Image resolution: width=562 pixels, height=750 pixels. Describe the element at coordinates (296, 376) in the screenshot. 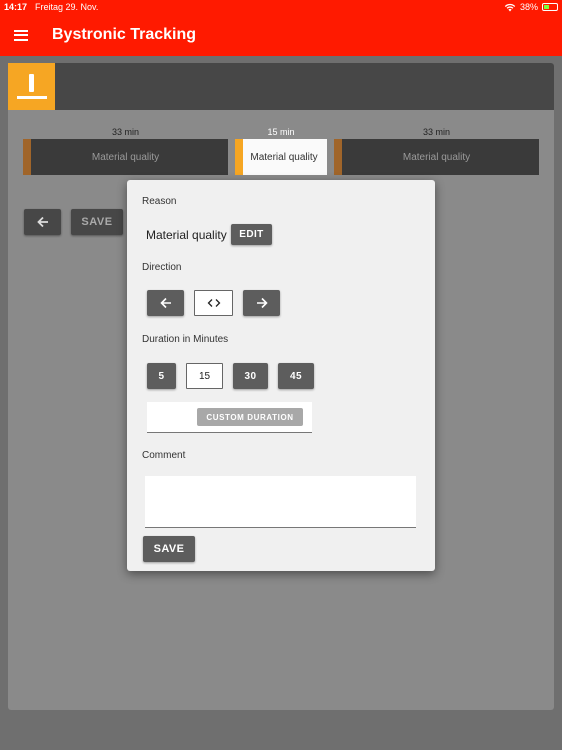

I see `duration-45-button: 45` at that location.